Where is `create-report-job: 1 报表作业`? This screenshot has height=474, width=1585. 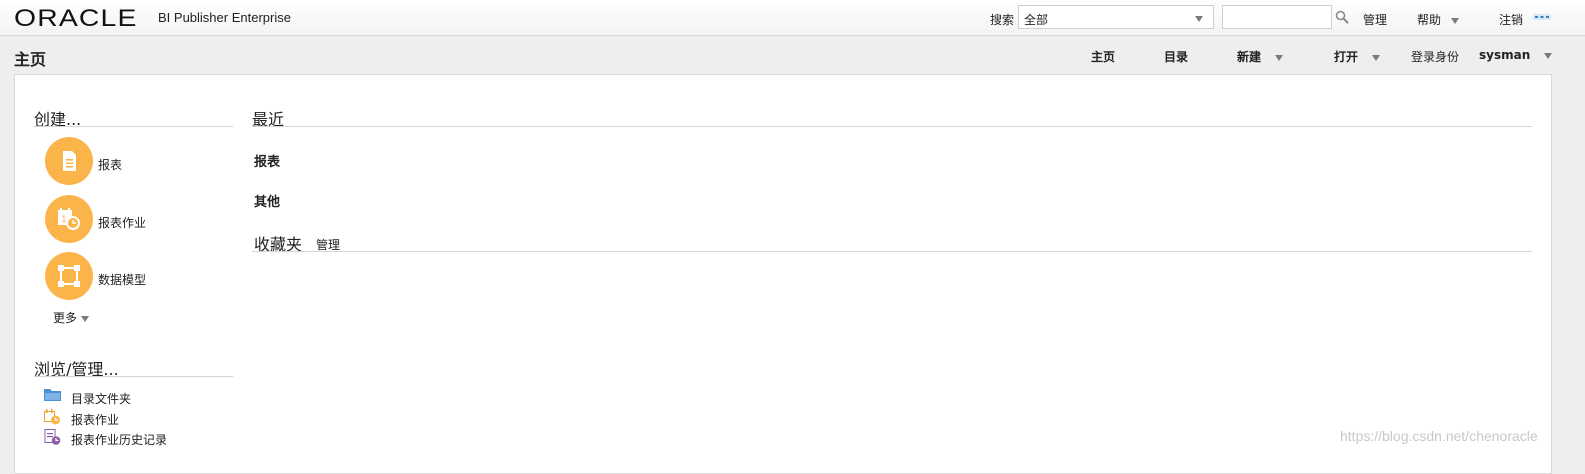 create-report-job: 1 报表作业 is located at coordinates (135, 219).